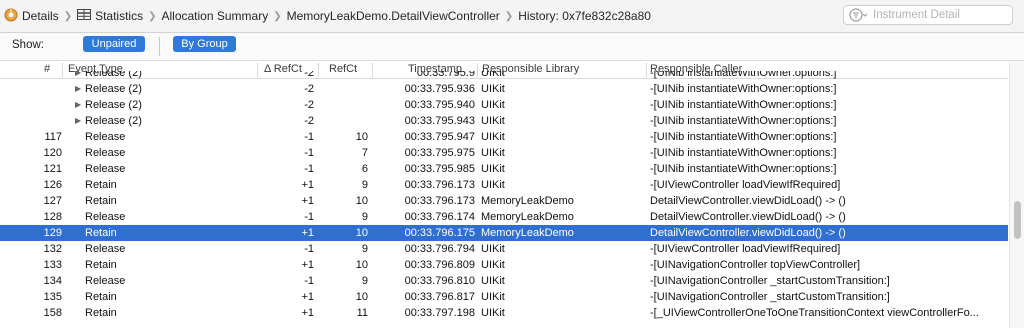 This screenshot has width=1024, height=328. I want to click on event-type-cell: Release (2), so click(113, 105).